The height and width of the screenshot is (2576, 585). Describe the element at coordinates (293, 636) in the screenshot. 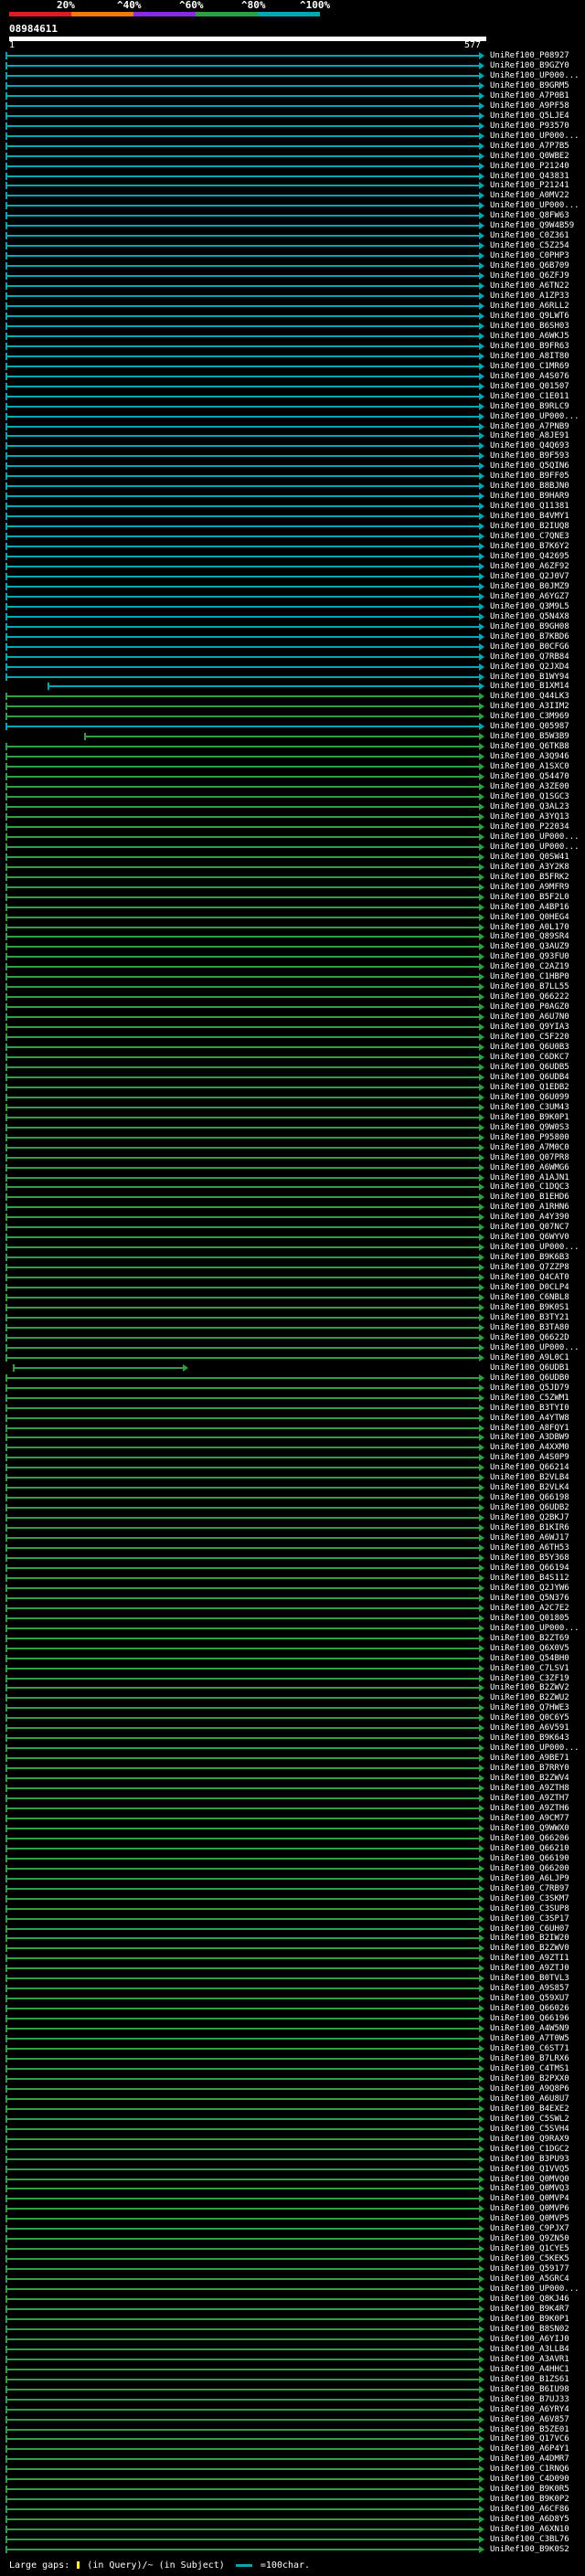

I see `hit-row: UniRef100_B7KBD6` at that location.